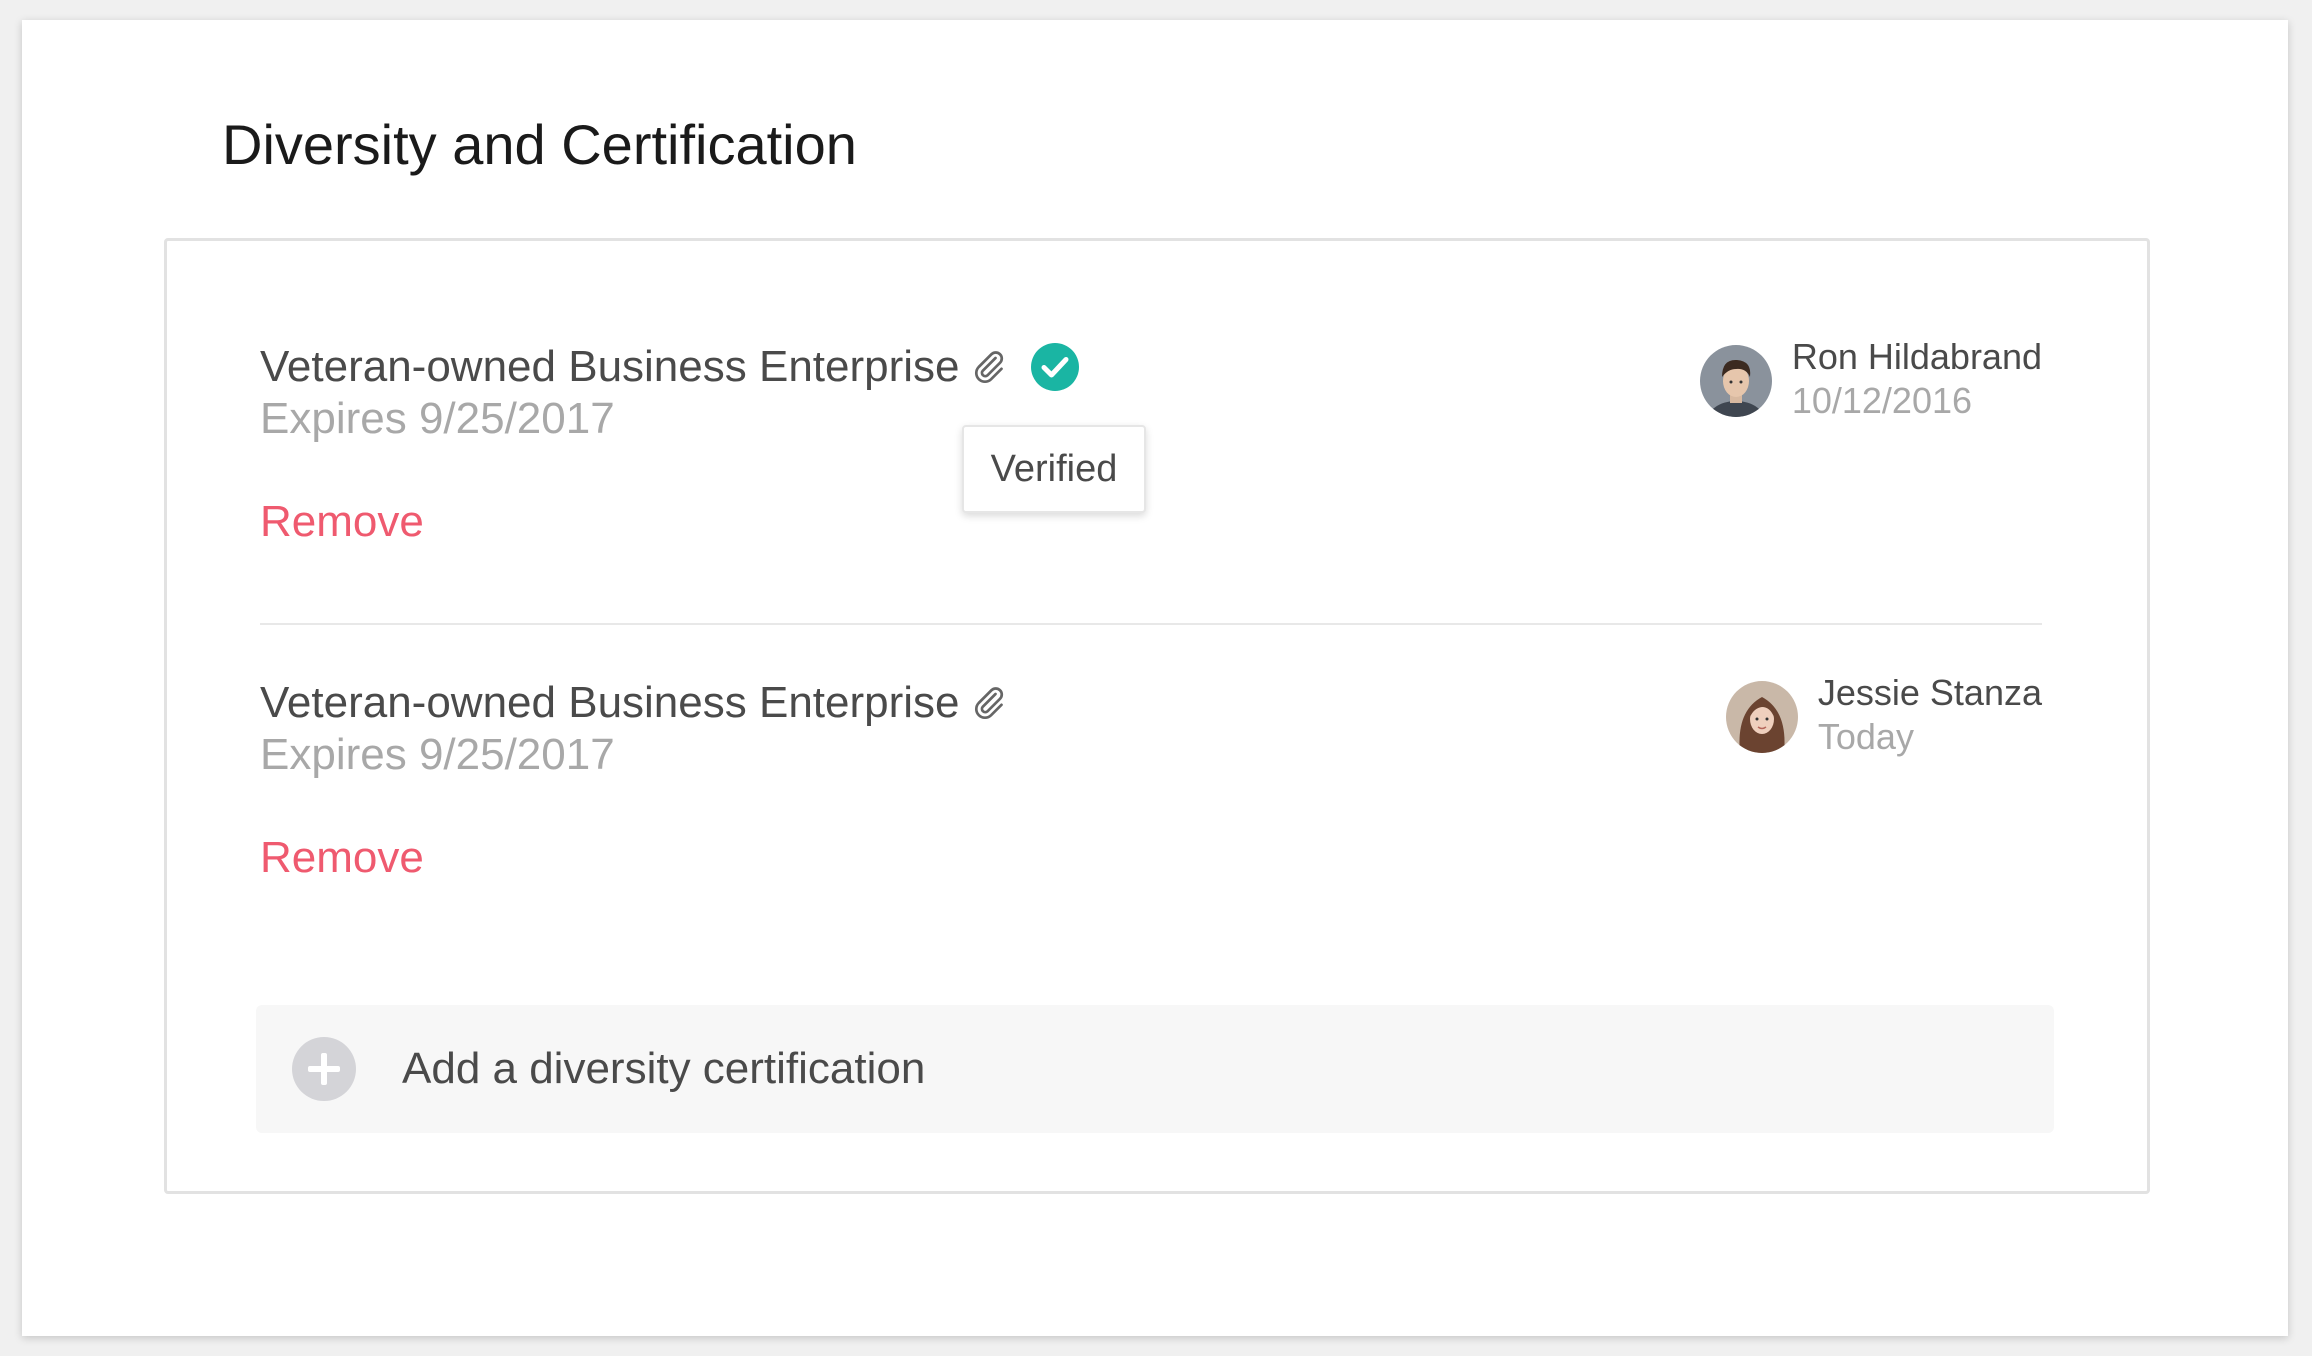 The image size is (2312, 1356). I want to click on add-certification-button: Add a diversity certification, so click(1155, 1069).